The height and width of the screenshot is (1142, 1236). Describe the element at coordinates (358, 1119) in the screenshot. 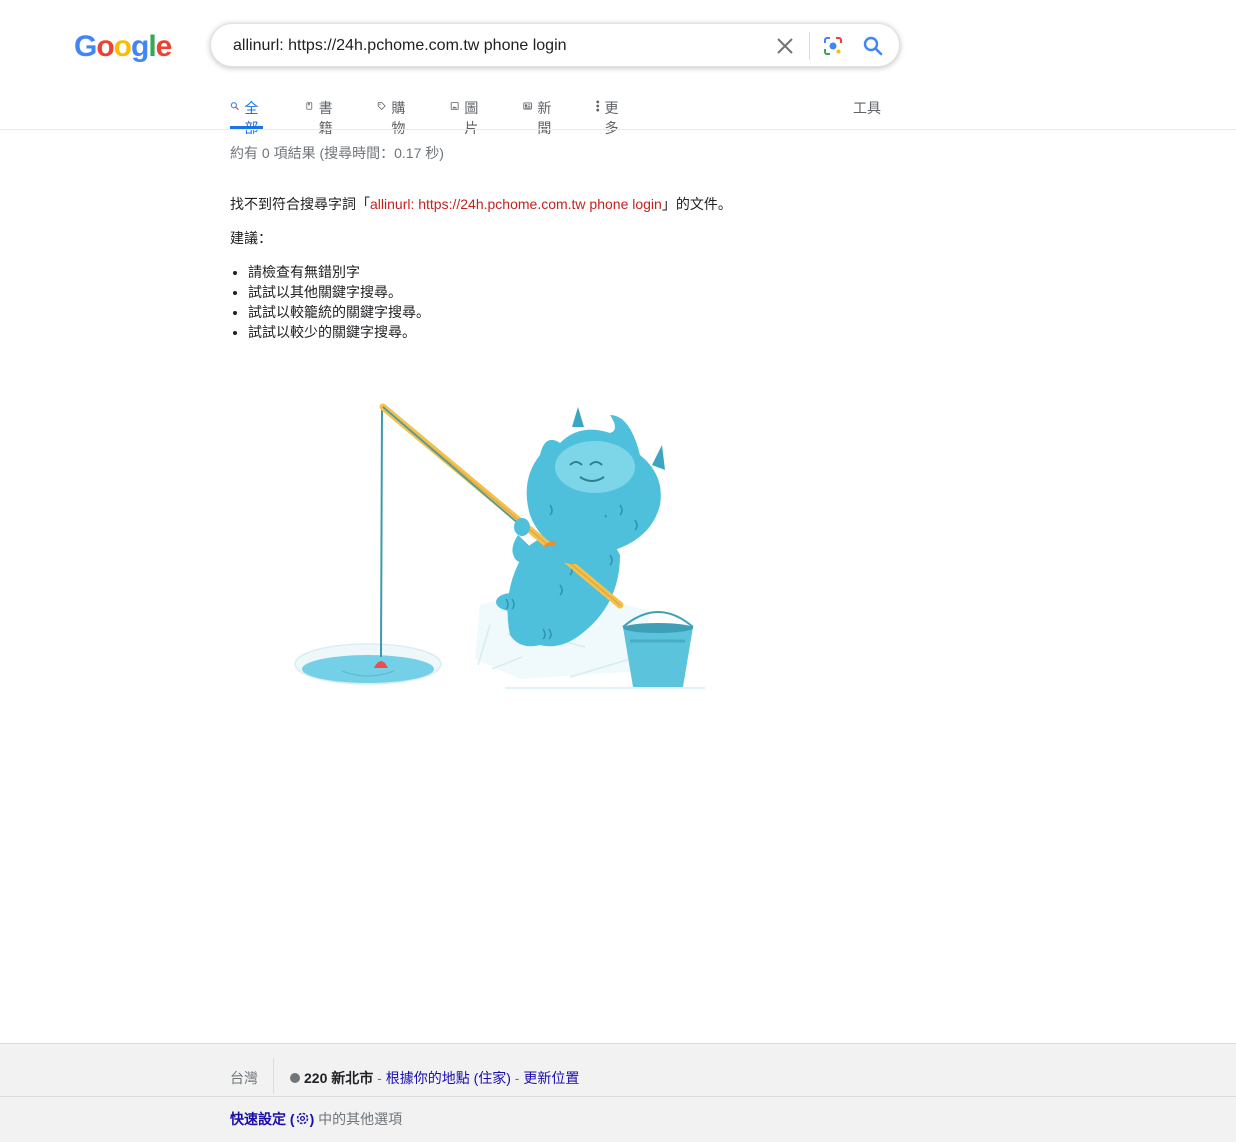

I see `more-options-text: 中的其他選項` at that location.